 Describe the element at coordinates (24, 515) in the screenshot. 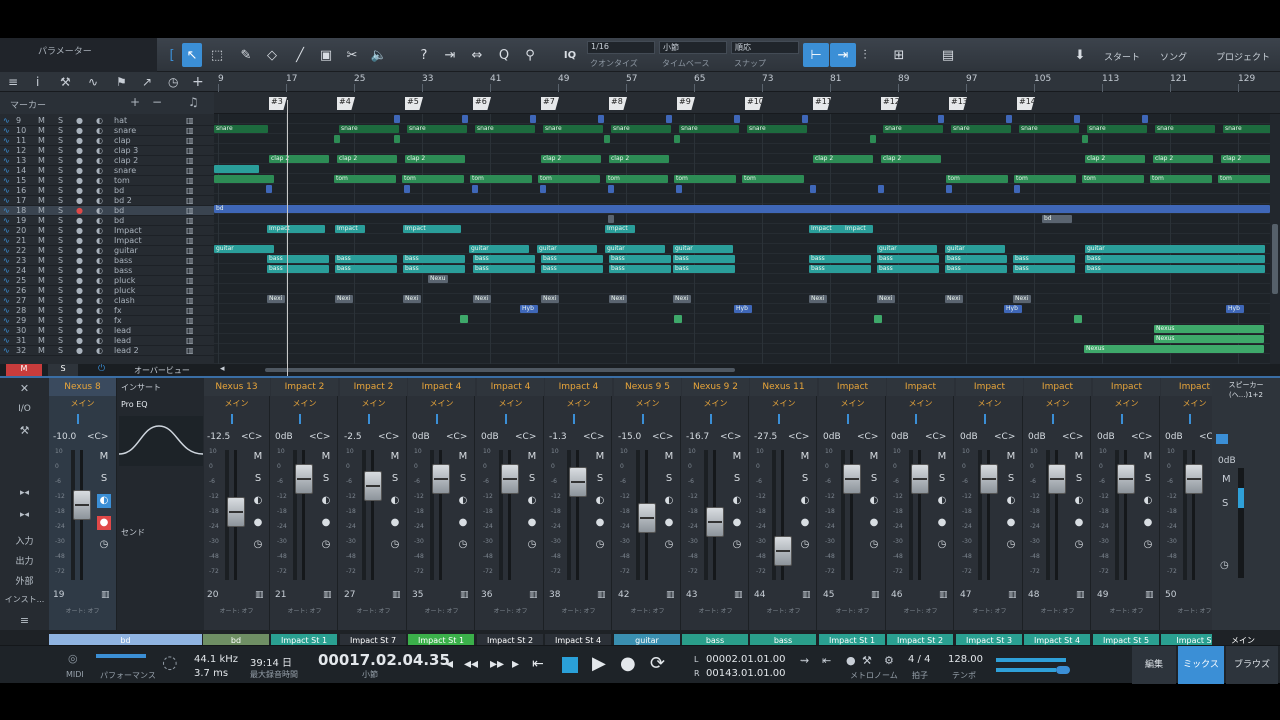

I see `collapse-icon: ▸◂` at that location.